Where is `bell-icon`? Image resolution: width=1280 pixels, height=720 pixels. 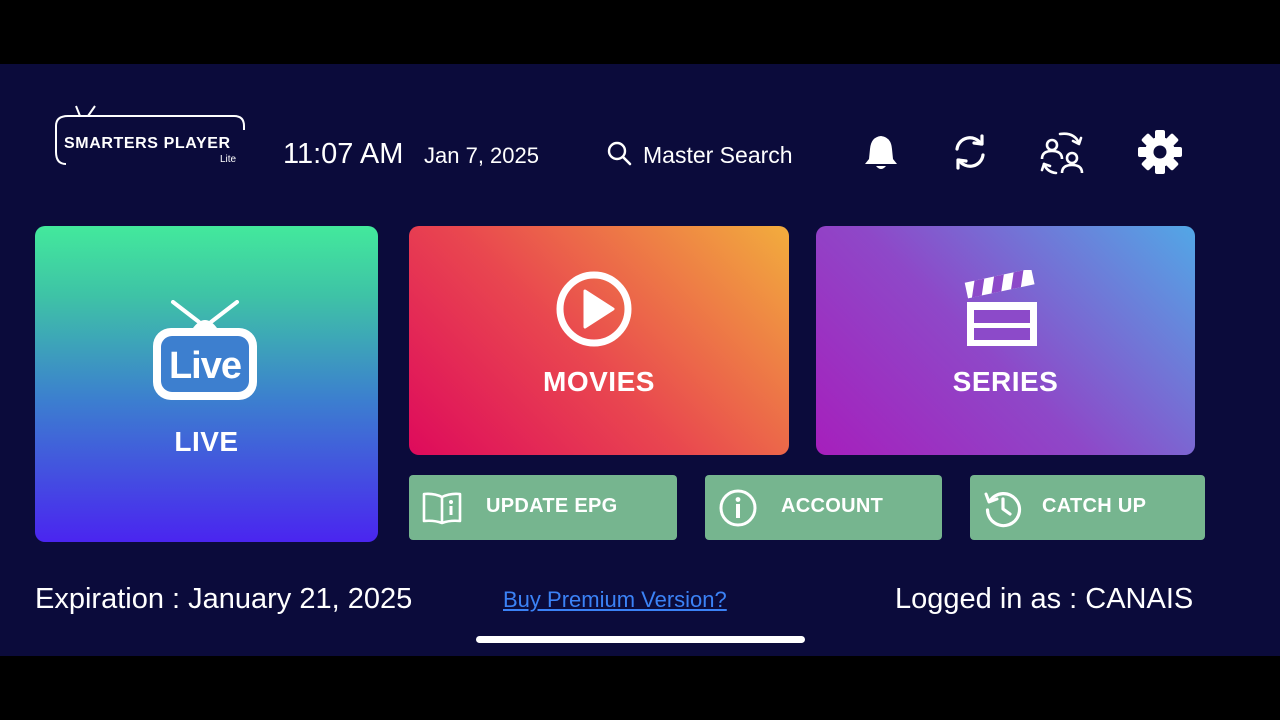 bell-icon is located at coordinates (881, 154).